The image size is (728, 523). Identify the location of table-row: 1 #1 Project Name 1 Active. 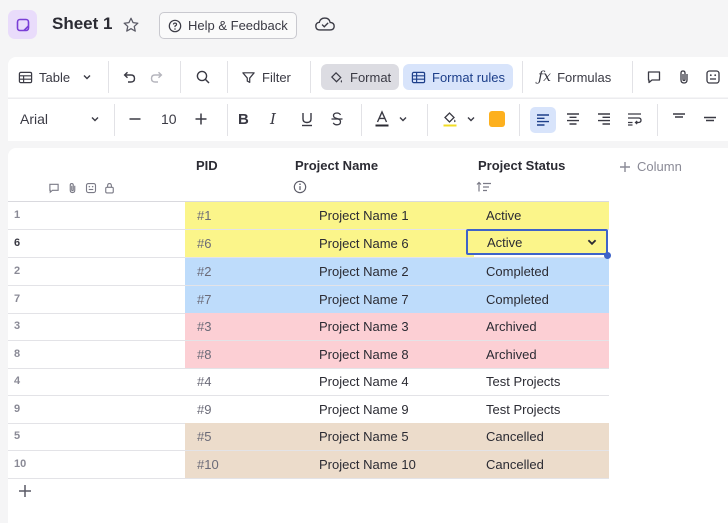
(308, 216).